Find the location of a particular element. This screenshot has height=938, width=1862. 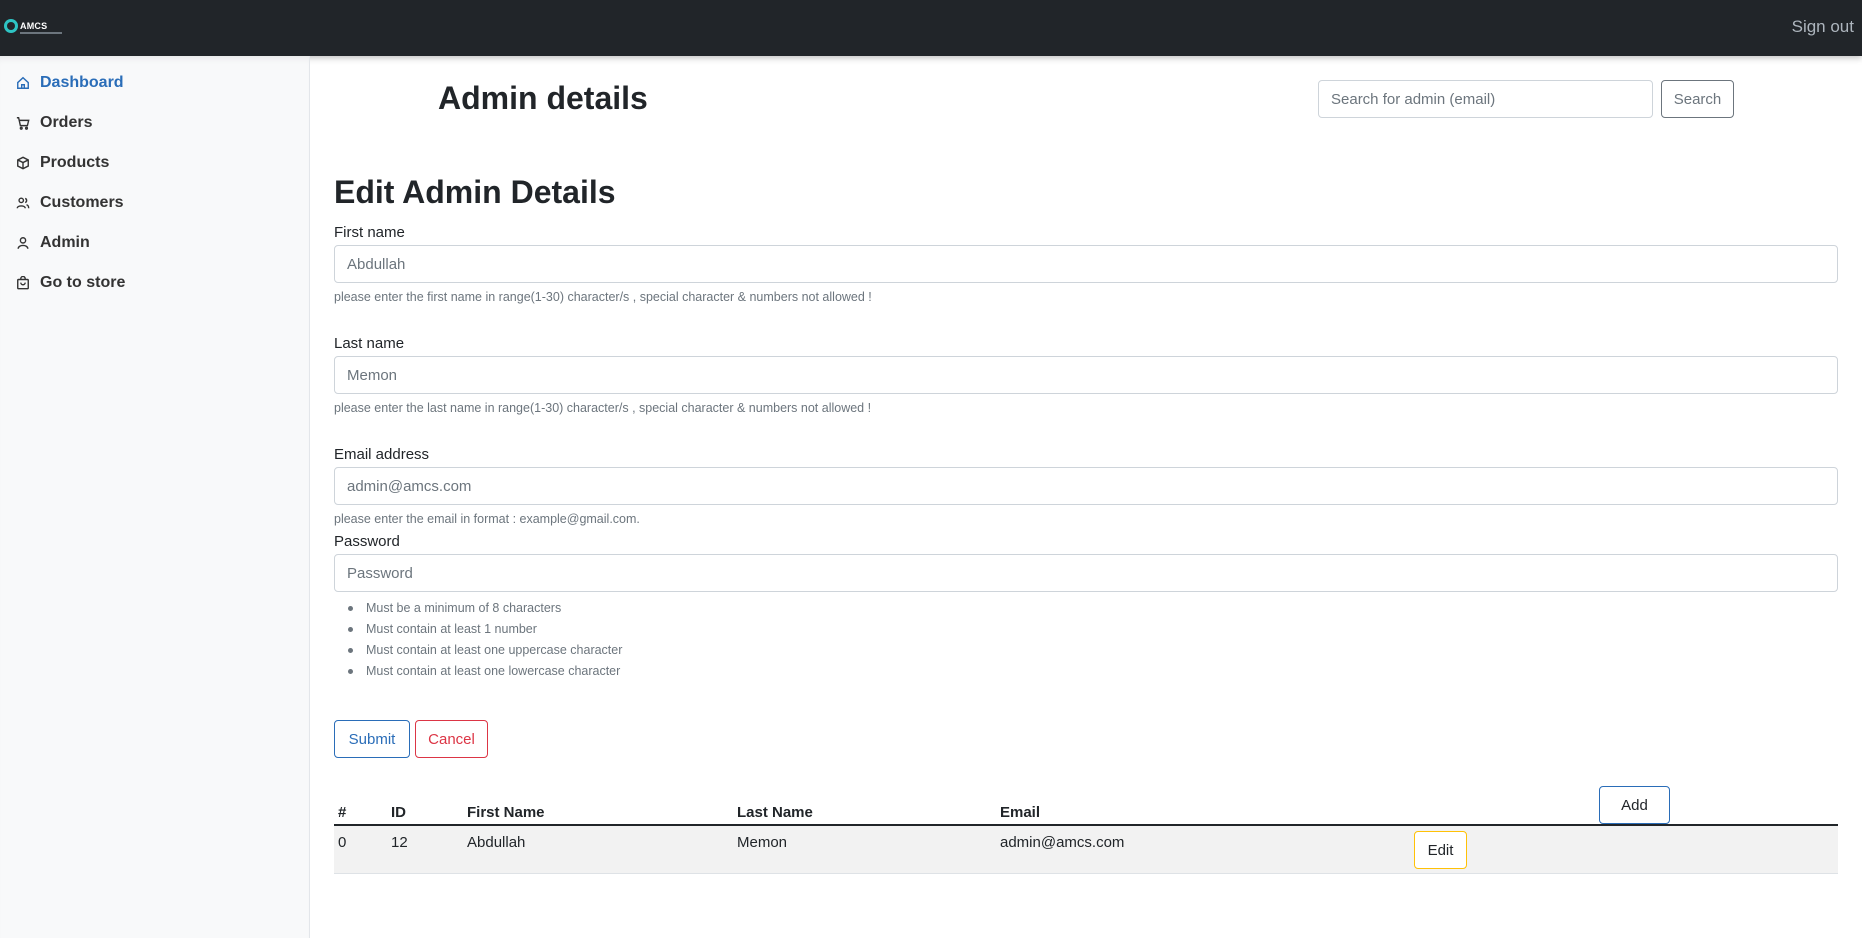

column-header-index: # is located at coordinates (342, 812).